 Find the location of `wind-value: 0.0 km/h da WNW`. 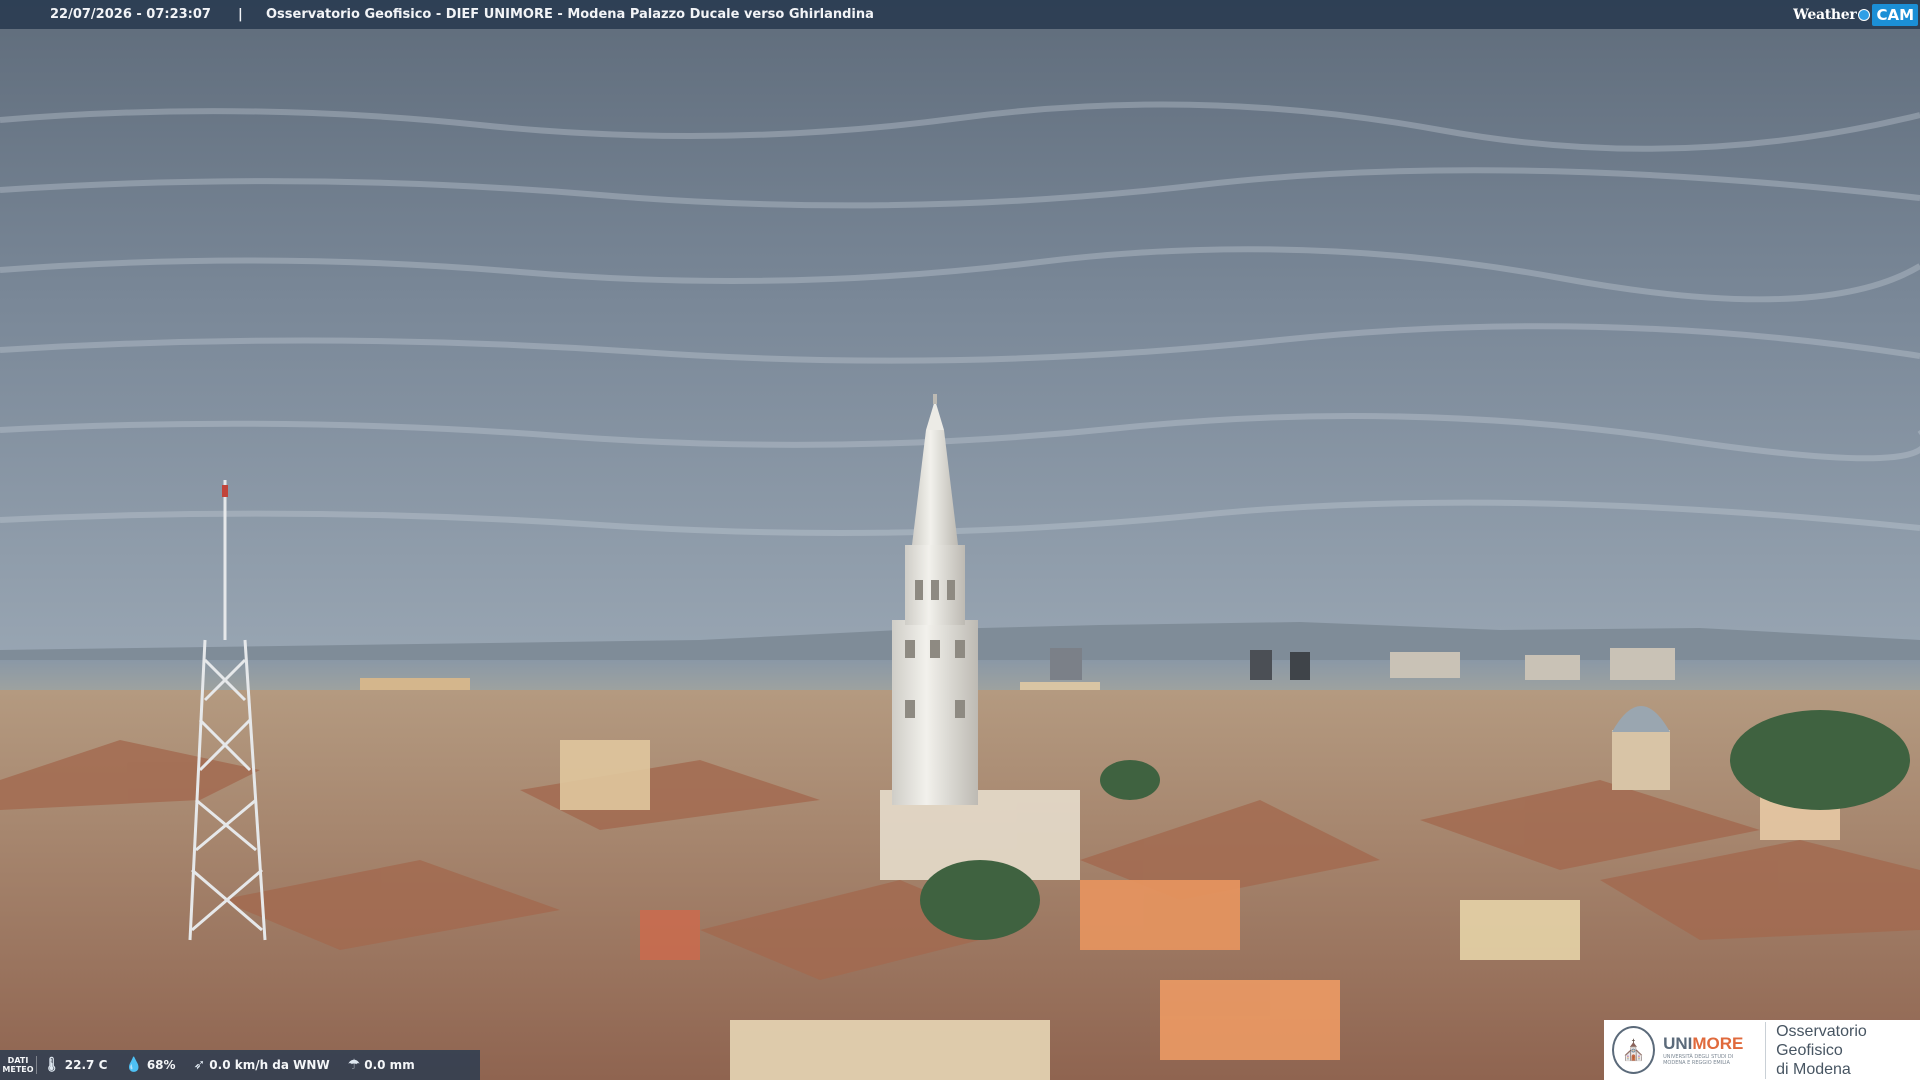

wind-value: 0.0 km/h da WNW is located at coordinates (269, 1065).